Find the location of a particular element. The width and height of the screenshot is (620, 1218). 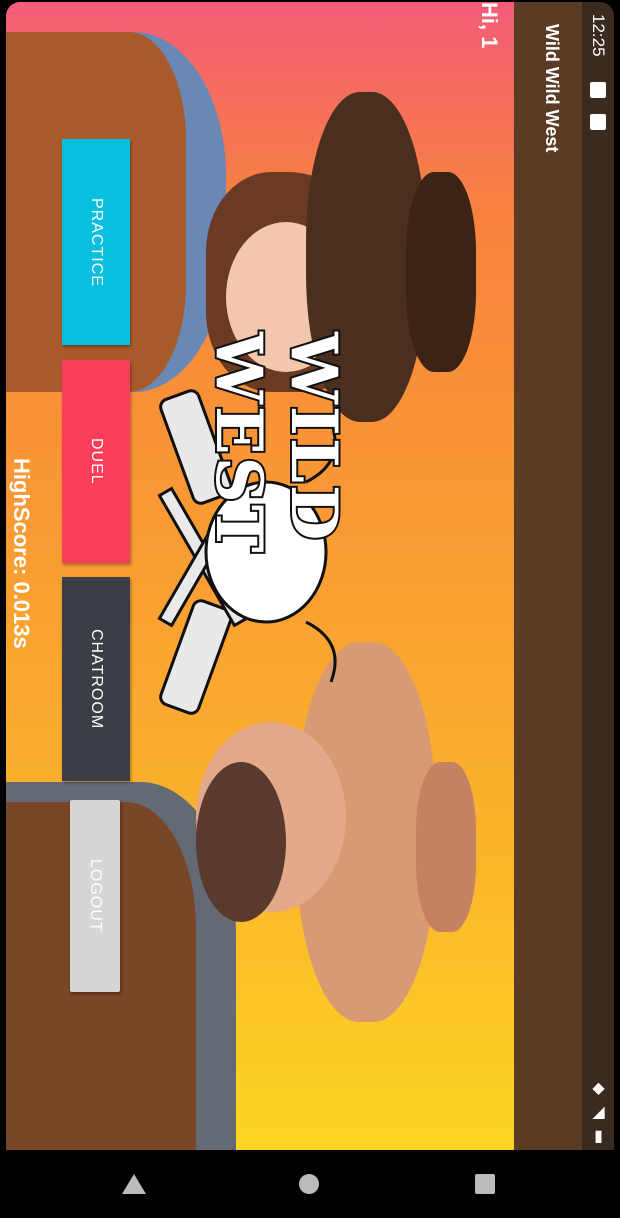

wild-west-logo: WILD WEST is located at coordinates (254, 551).